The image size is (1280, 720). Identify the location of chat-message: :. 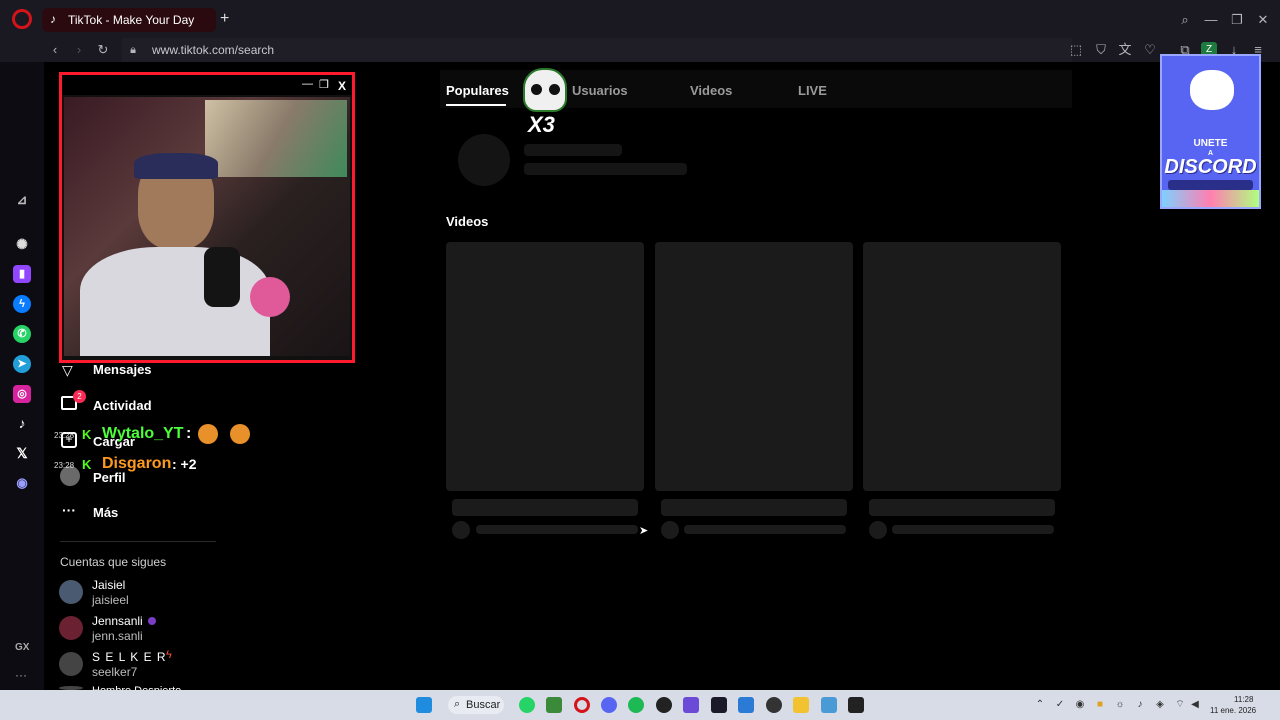
(189, 433).